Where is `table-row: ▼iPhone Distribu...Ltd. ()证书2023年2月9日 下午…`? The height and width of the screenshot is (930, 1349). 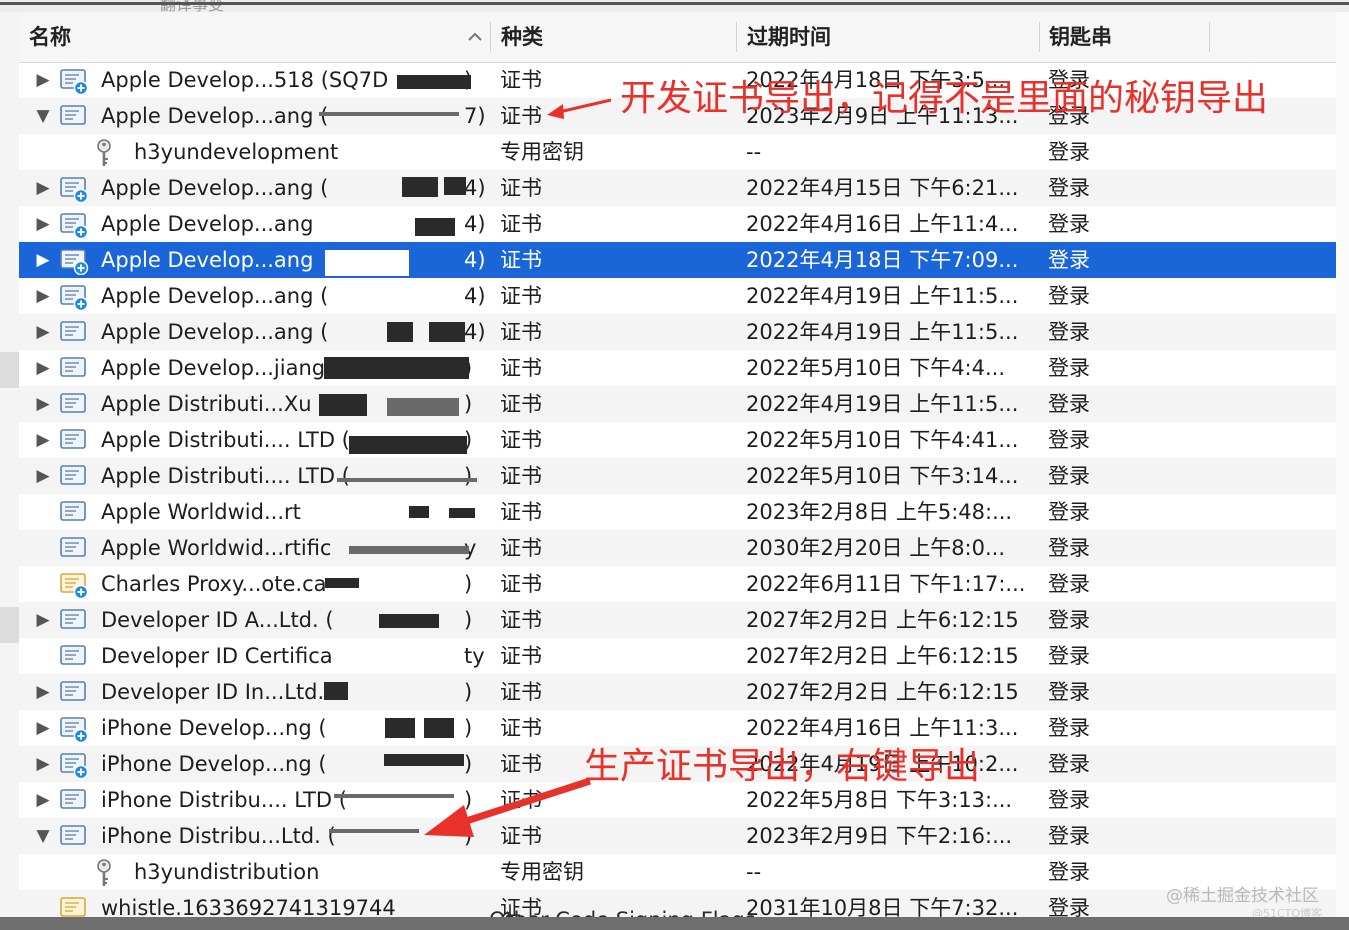 table-row: ▼iPhone Distribu...Ltd. ()证书2023年2月9日 下午… is located at coordinates (677, 836).